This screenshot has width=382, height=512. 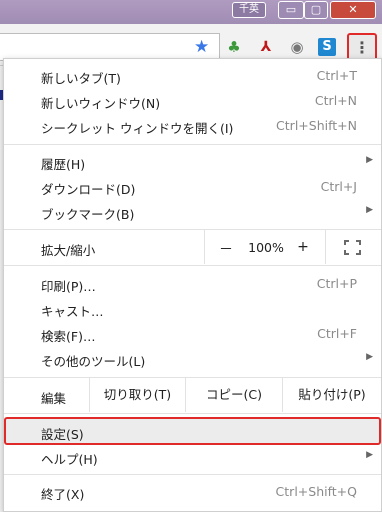 What do you see at coordinates (192, 187) in the screenshot?
I see `menu-item-downloads: ダウンロード(D) Ctrl+J` at bounding box center [192, 187].